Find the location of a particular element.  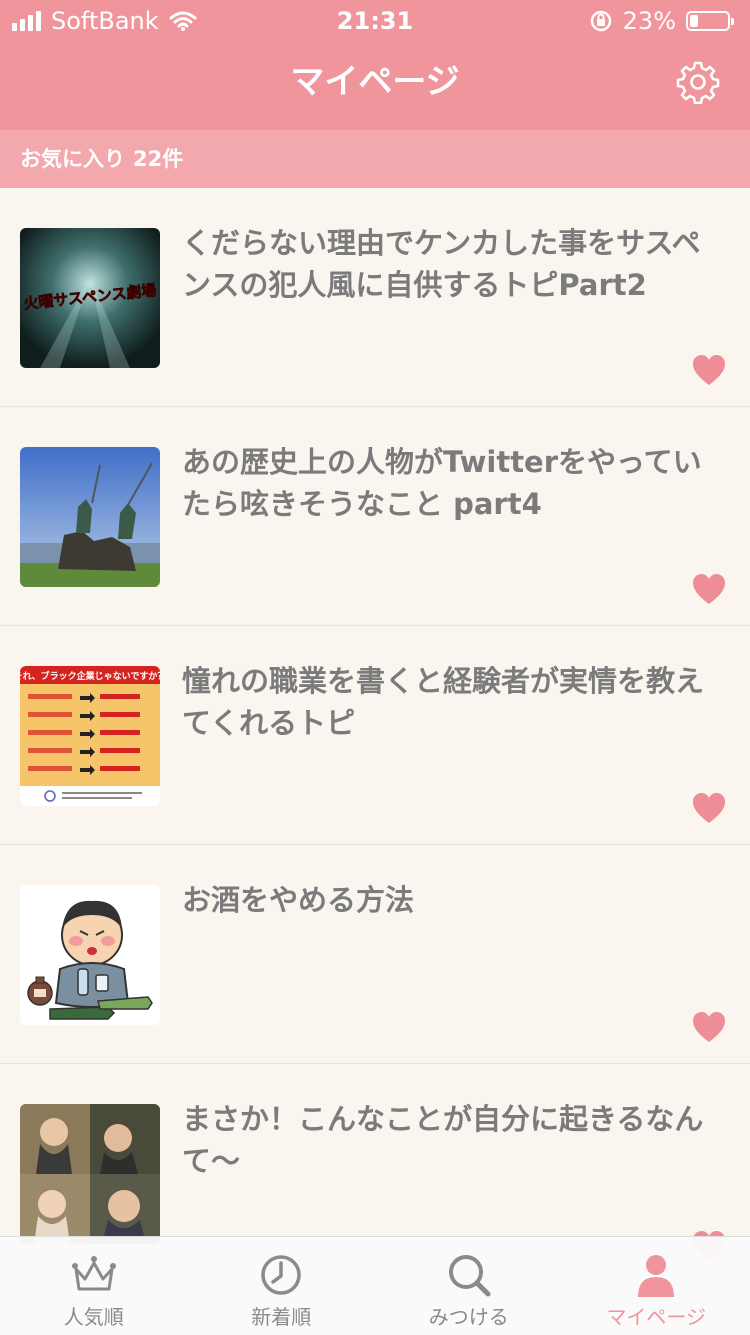

status-right: 23% is located at coordinates (659, 21).